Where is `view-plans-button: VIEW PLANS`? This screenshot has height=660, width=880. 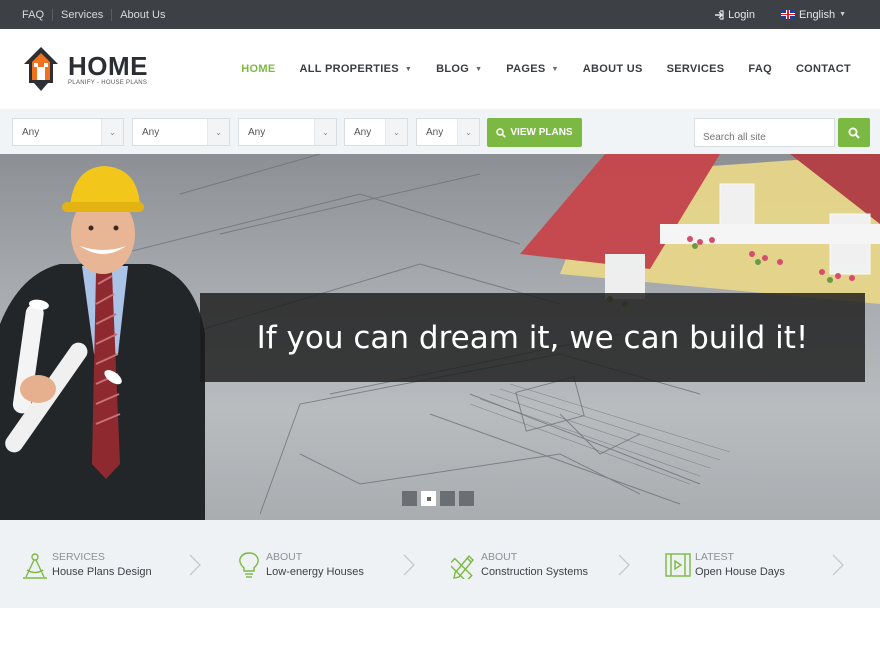 view-plans-button: VIEW PLANS is located at coordinates (534, 132).